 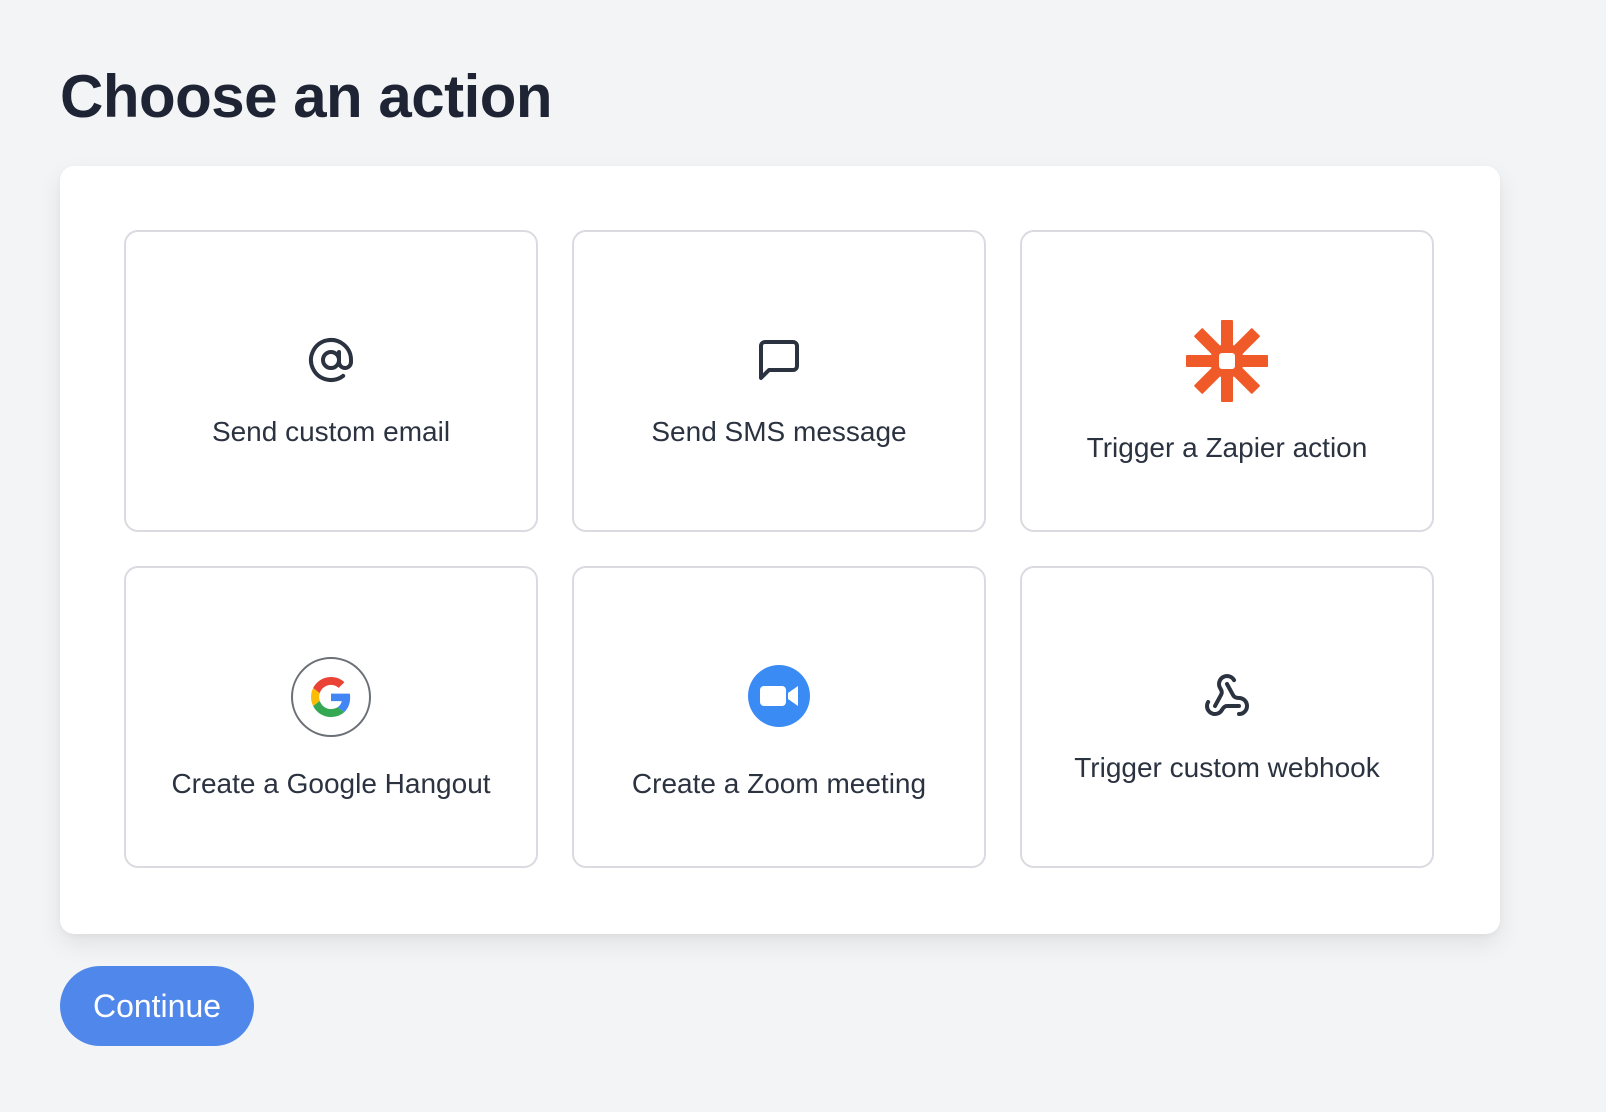 What do you see at coordinates (1227, 767) in the screenshot?
I see `action-card-label: Trigger custom webhook` at bounding box center [1227, 767].